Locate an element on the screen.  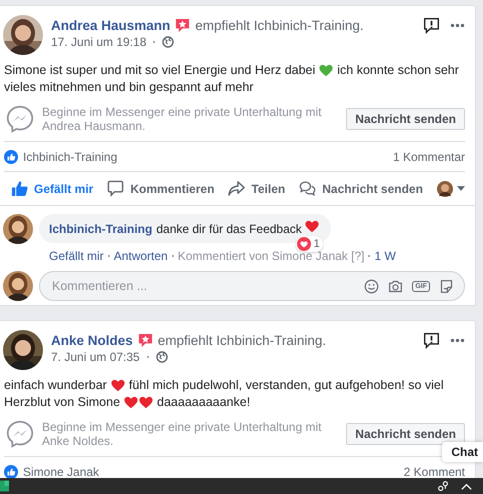
comment-button: Kommentieren is located at coordinates (160, 188).